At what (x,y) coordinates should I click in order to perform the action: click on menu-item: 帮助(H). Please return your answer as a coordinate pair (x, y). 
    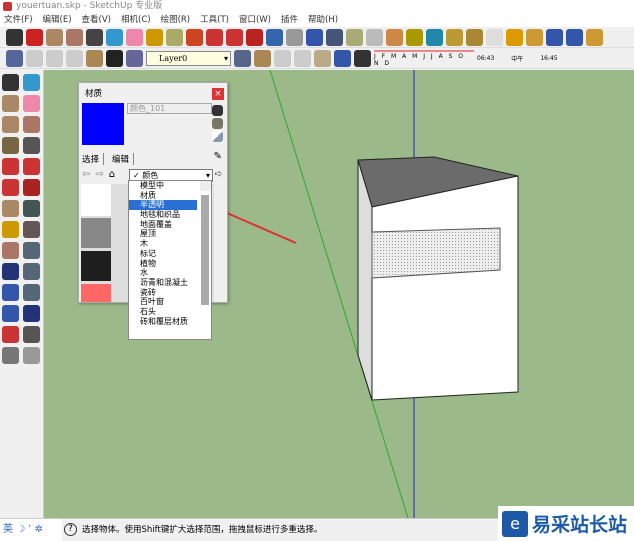
    Looking at the image, I should click on (323, 20).